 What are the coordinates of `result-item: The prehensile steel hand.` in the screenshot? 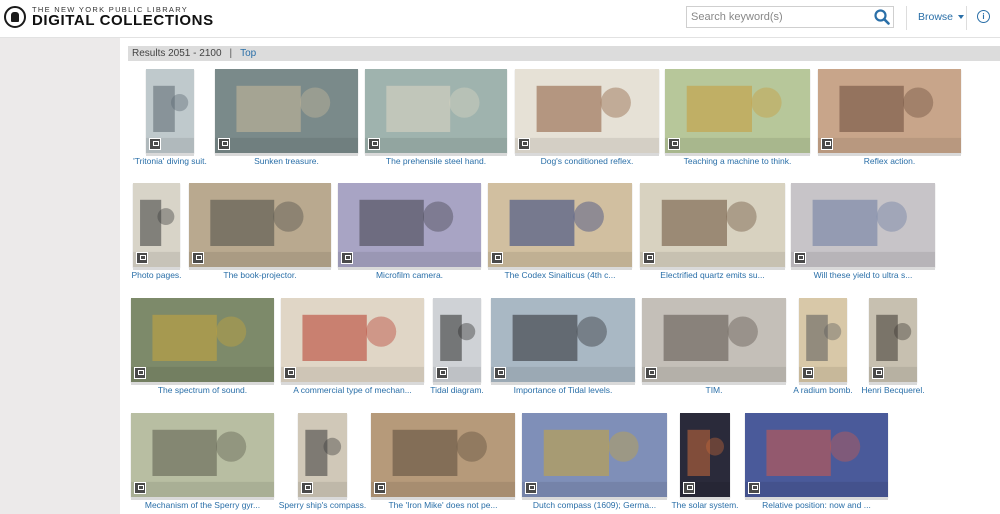 It's located at (436, 118).